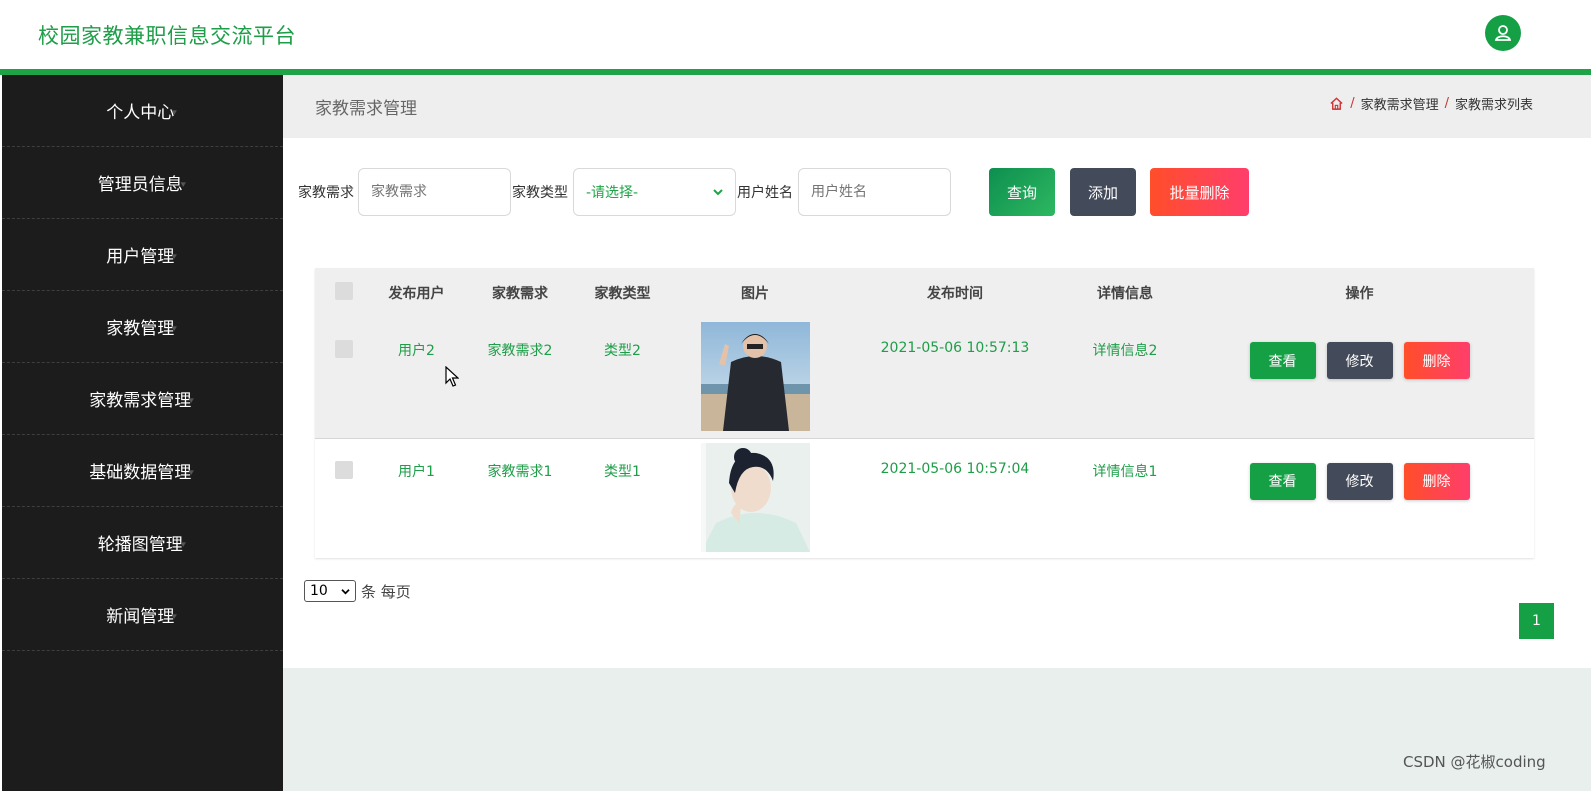 The image size is (1591, 791). I want to click on sidebar-item-label: 个人中心, so click(140, 113).